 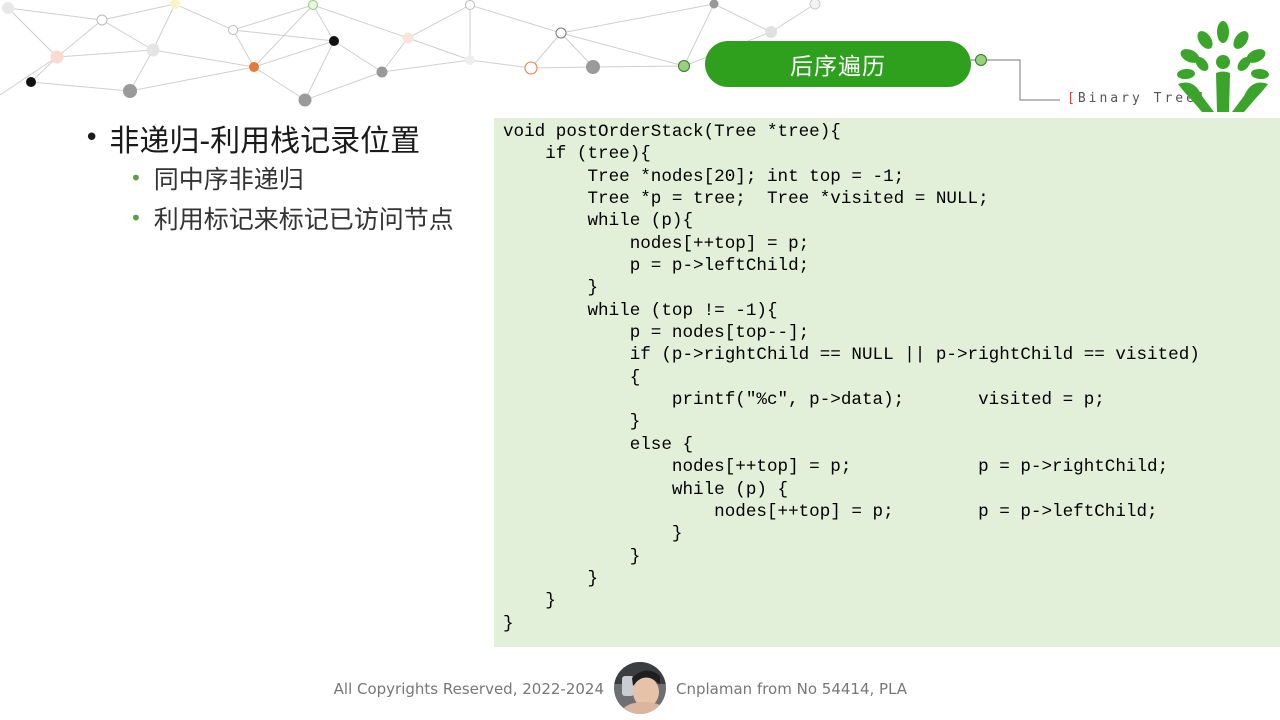 I want to click on bullet-sub: • 利用标记来标记已访问节点, so click(x=307, y=218).